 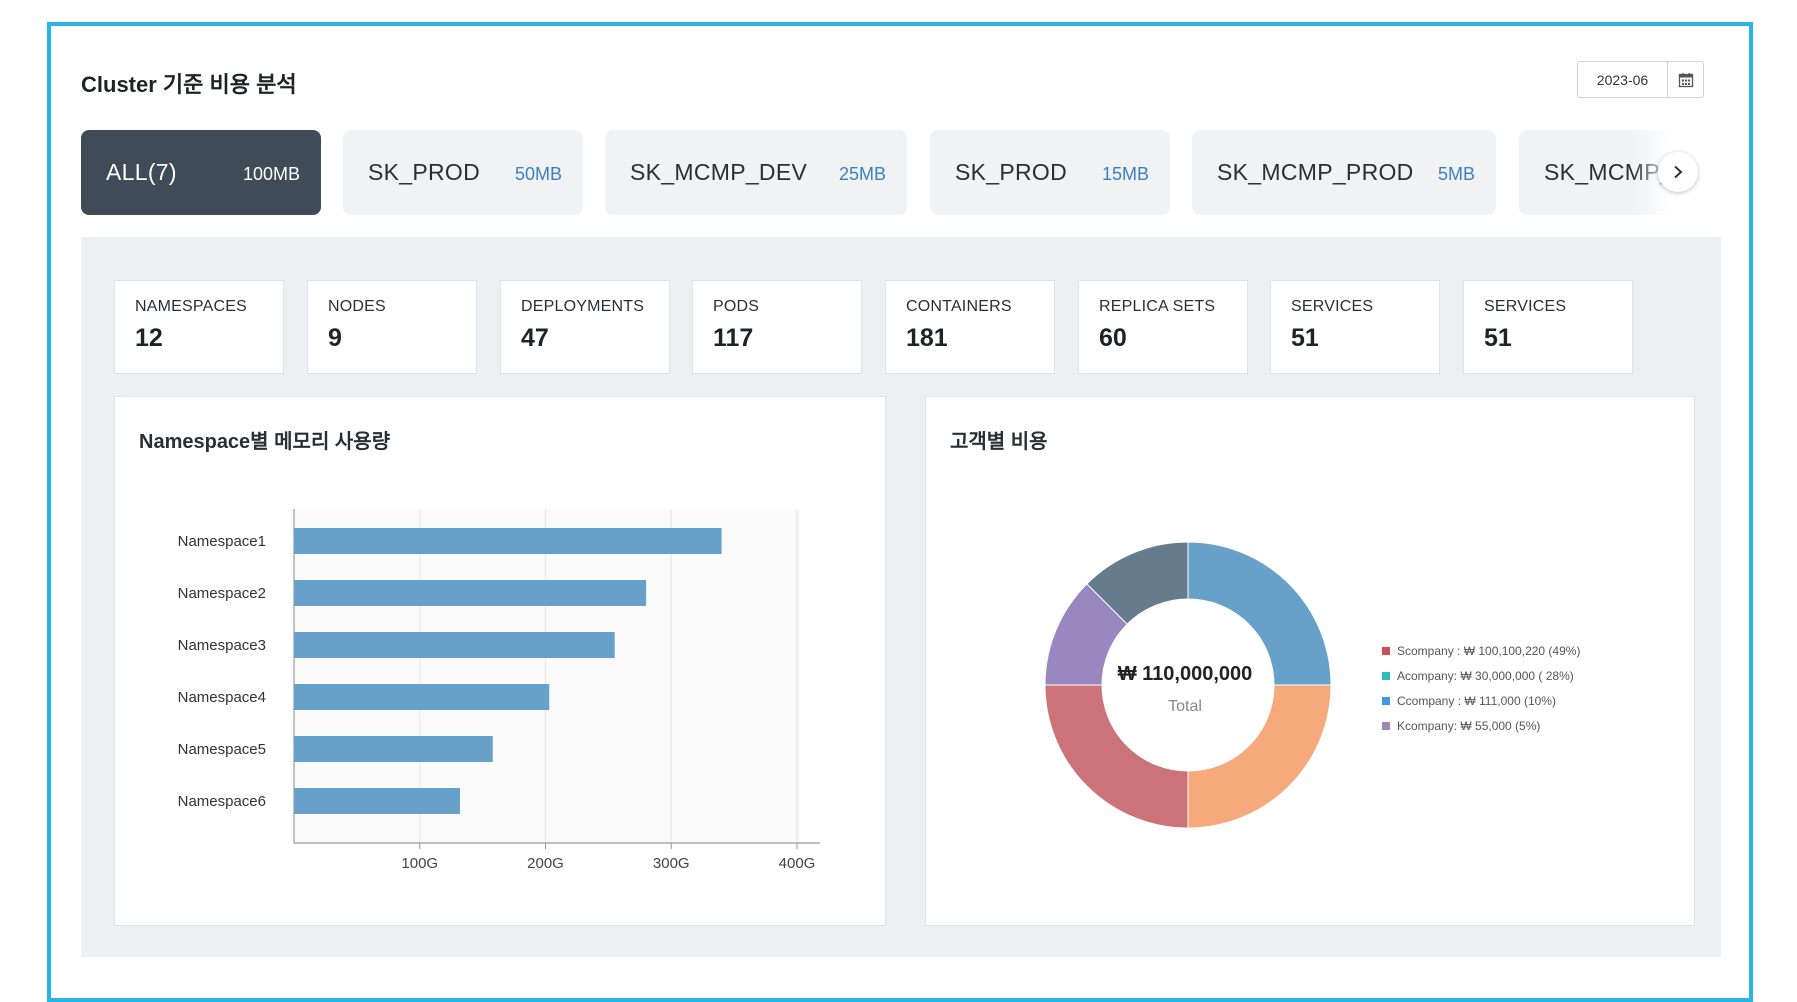 I want to click on tab-label: ALL(7), so click(x=141, y=172).